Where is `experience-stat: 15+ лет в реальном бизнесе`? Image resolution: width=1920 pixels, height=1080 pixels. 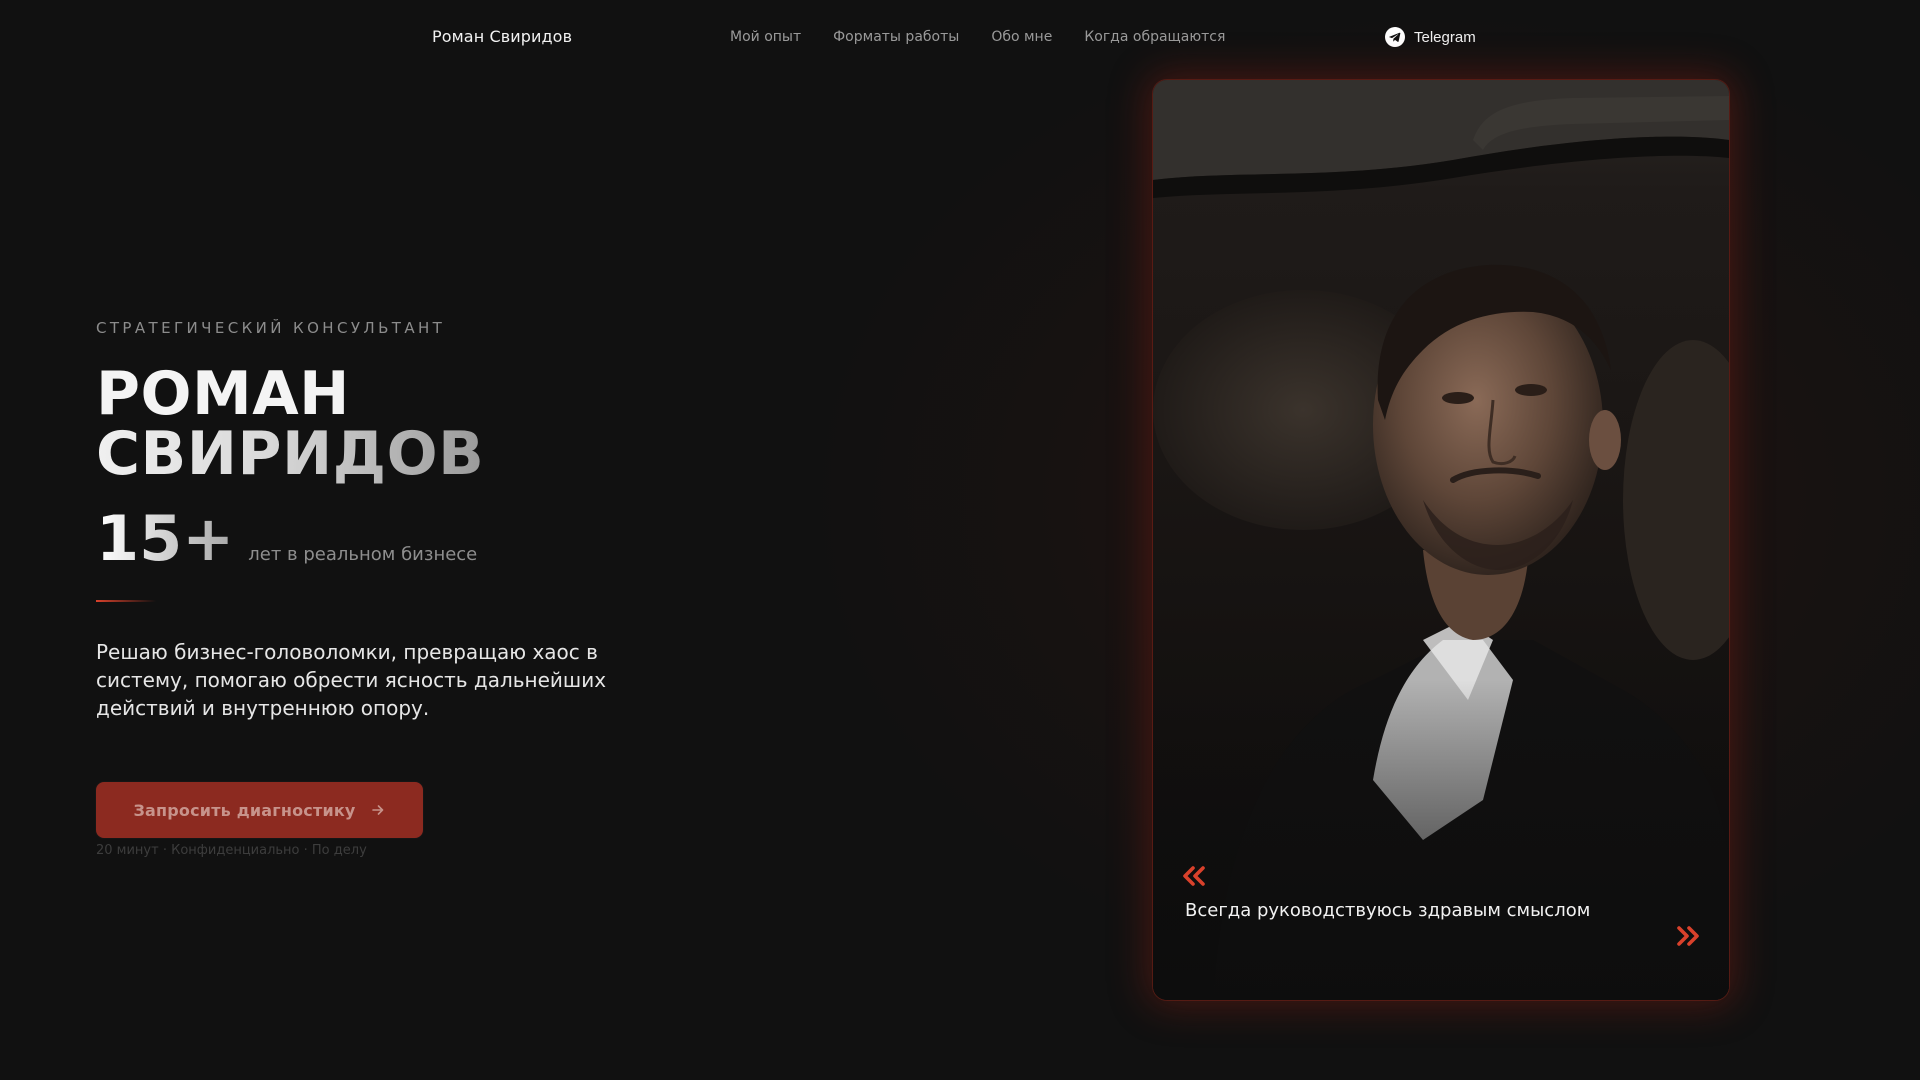 experience-stat: 15+ лет в реальном бизнесе is located at coordinates (286, 539).